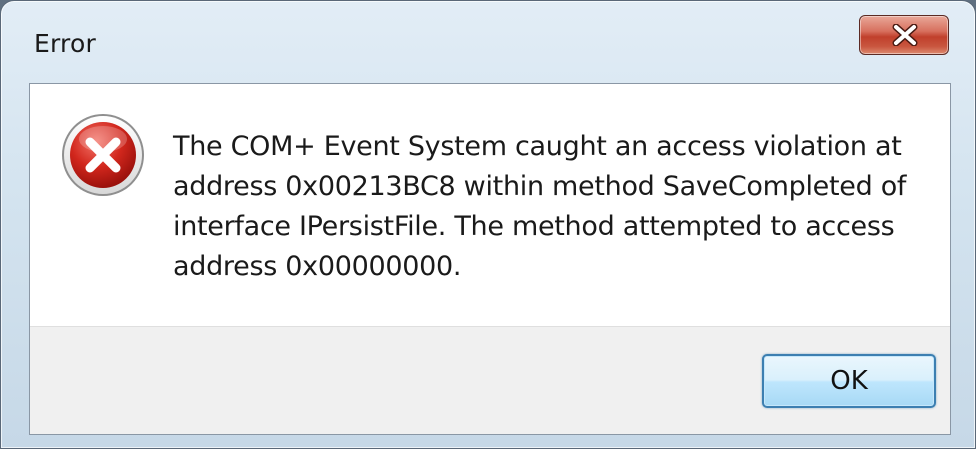 This screenshot has height=449, width=976. I want to click on close-button, so click(904, 35).